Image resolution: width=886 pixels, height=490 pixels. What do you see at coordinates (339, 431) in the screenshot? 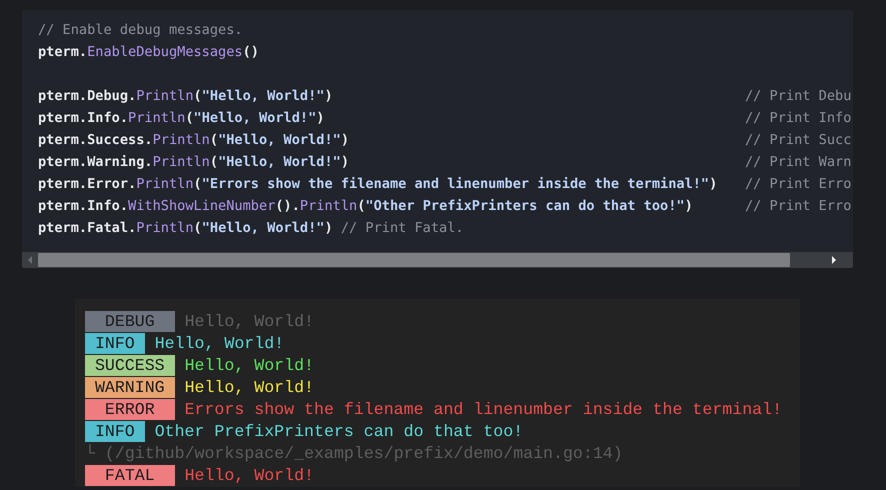
I see `log-message: Other PrefixPrinters can do that too!` at bounding box center [339, 431].